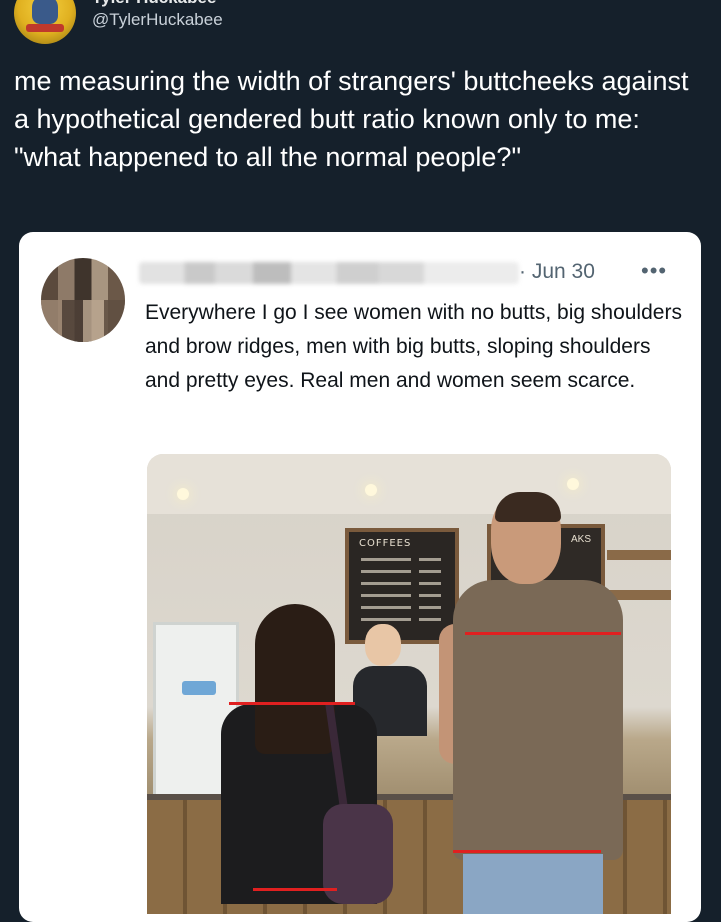  Describe the element at coordinates (533, 884) in the screenshot. I see `man-jeans` at that location.